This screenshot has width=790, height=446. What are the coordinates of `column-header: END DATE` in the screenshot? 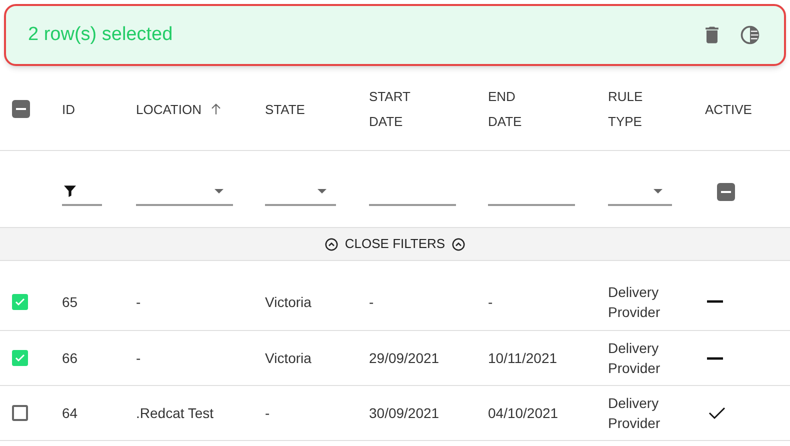 It's located at (505, 109).